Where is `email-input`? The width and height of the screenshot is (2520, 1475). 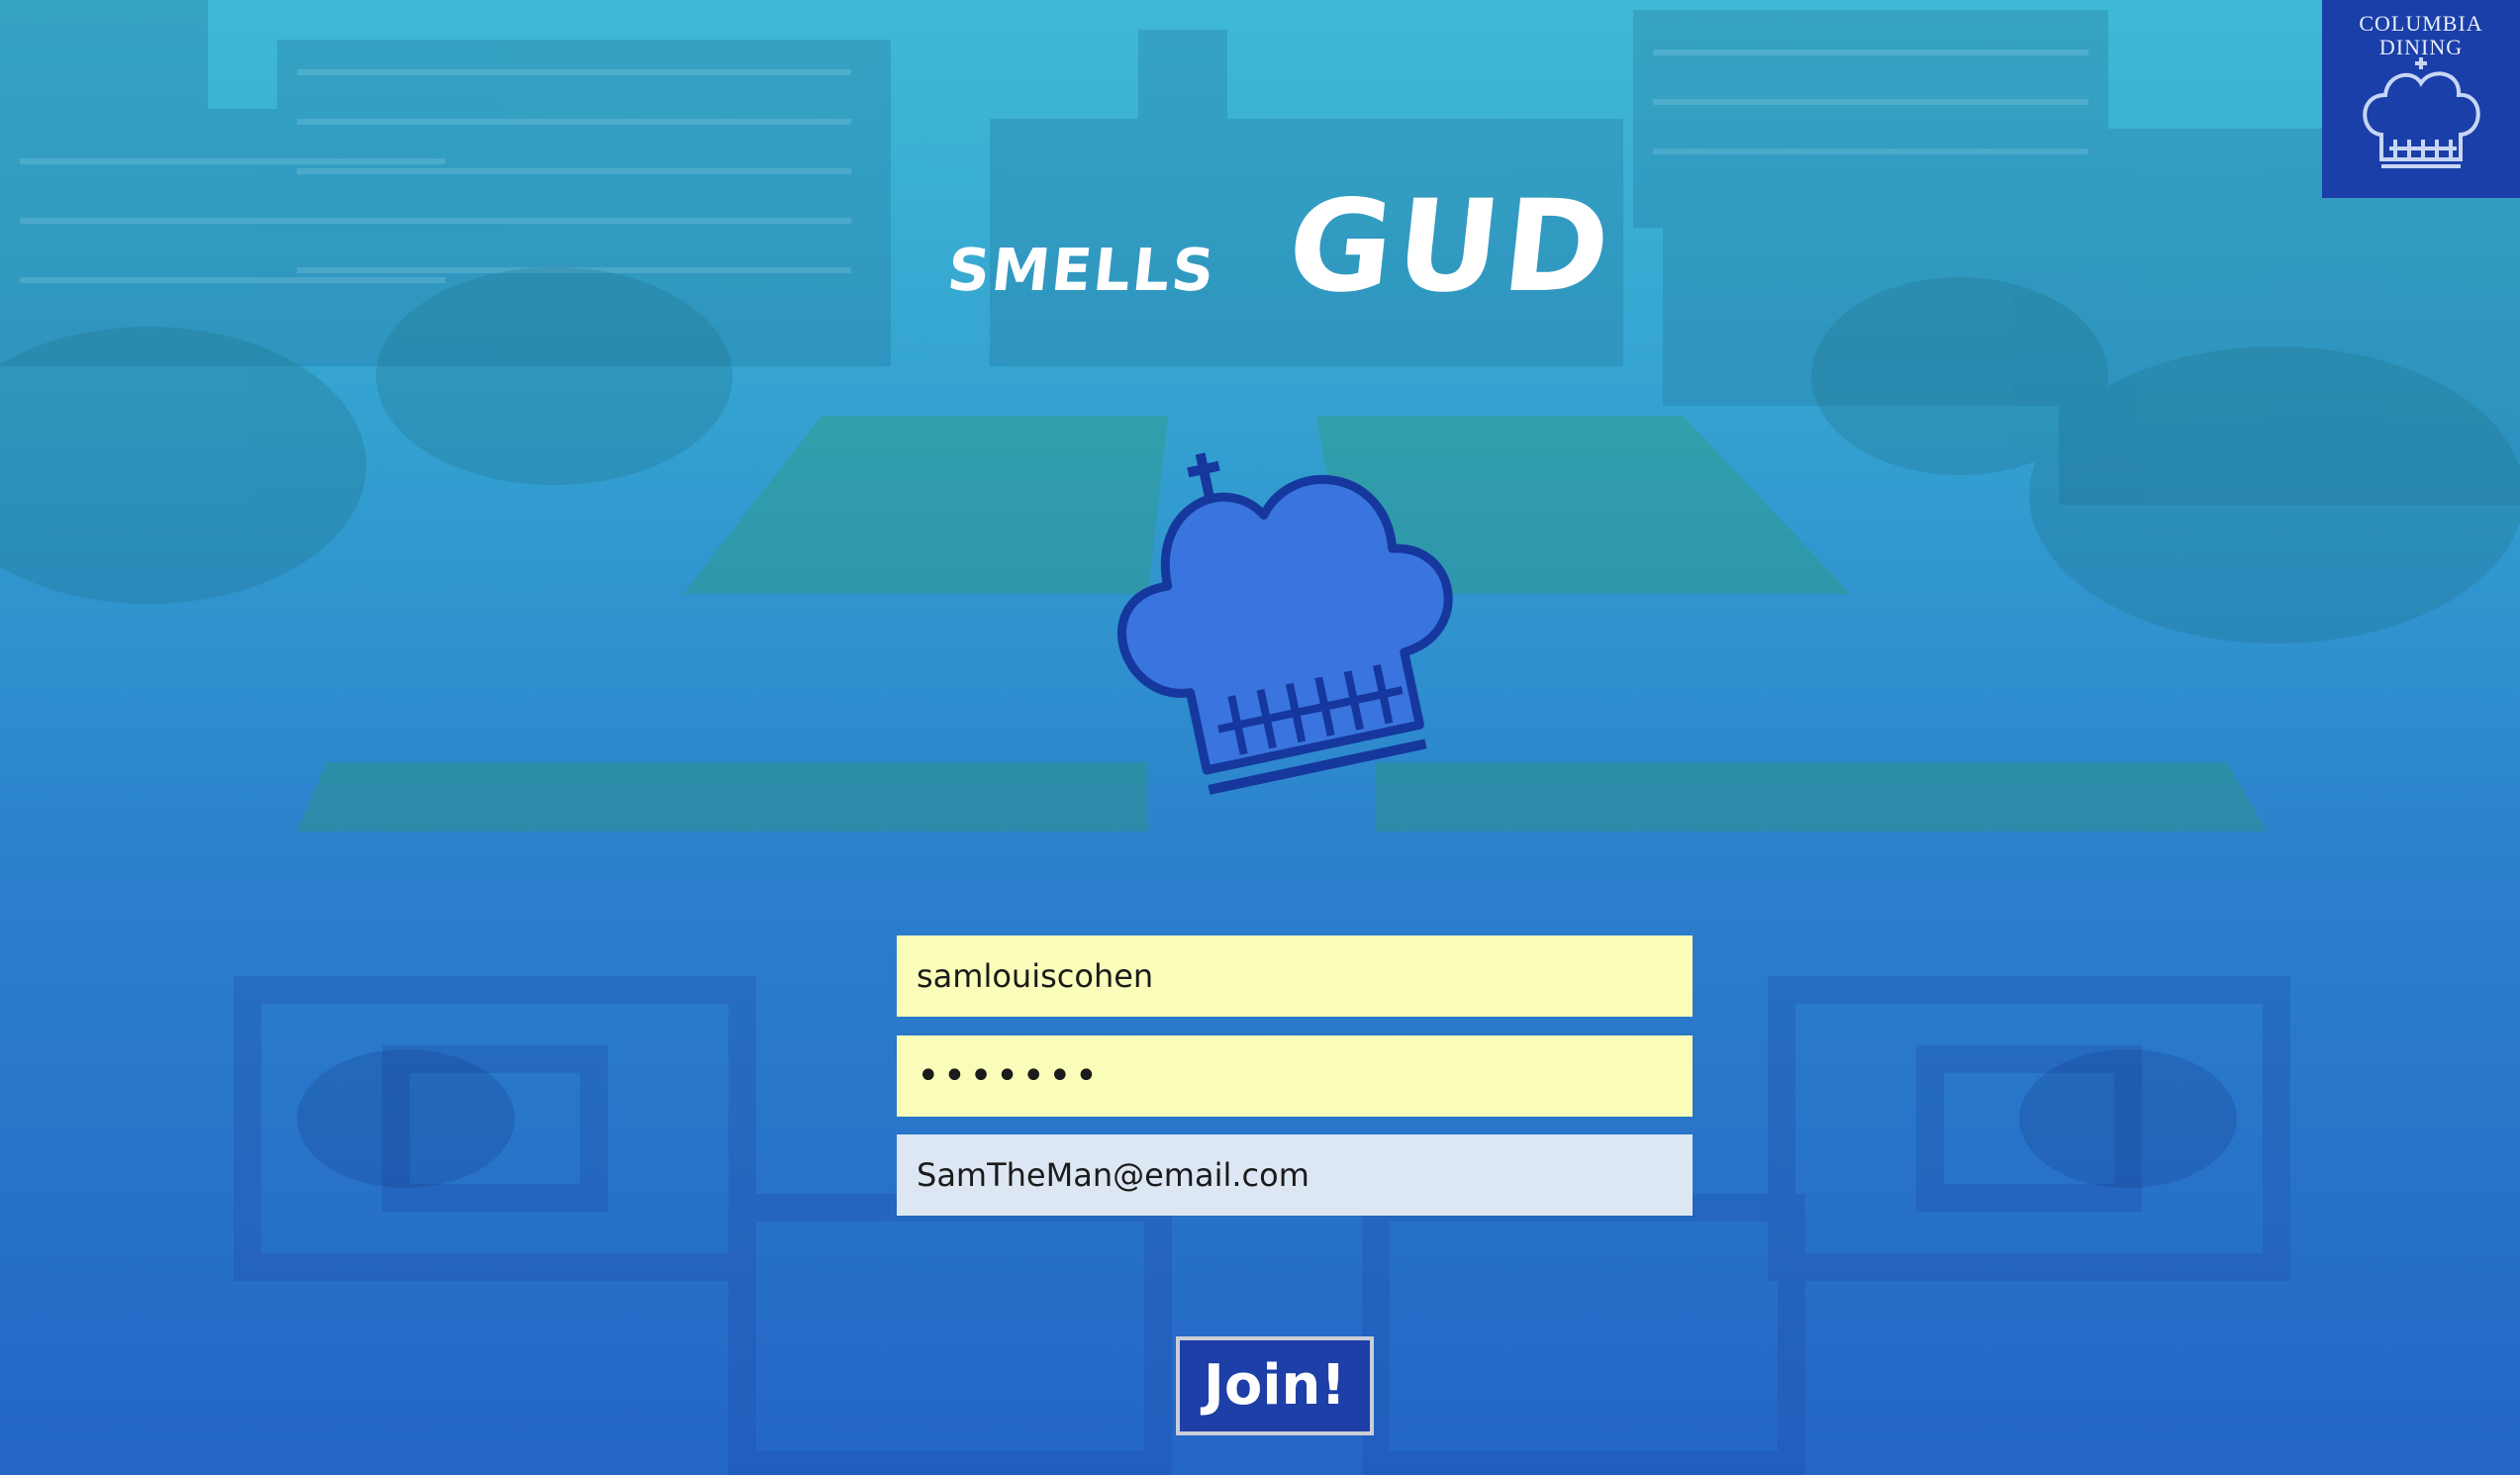
email-input is located at coordinates (1295, 1175).